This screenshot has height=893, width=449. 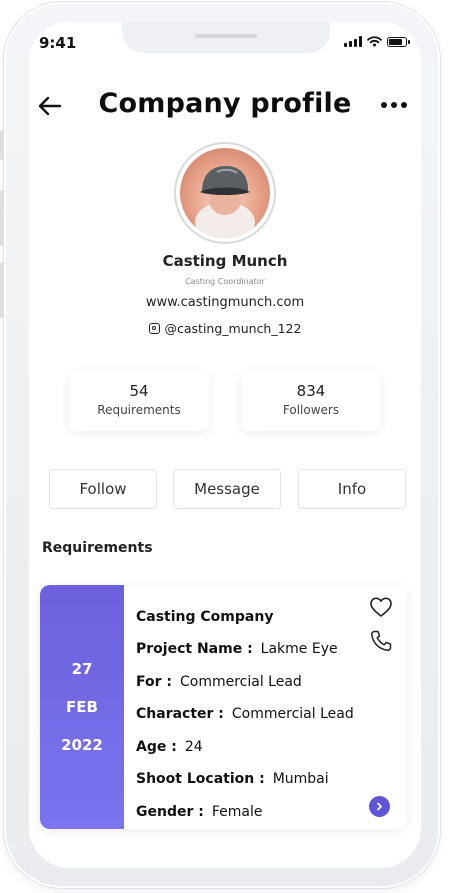 What do you see at coordinates (219, 682) in the screenshot?
I see `requirement-field-for: For : Commercial Lead` at bounding box center [219, 682].